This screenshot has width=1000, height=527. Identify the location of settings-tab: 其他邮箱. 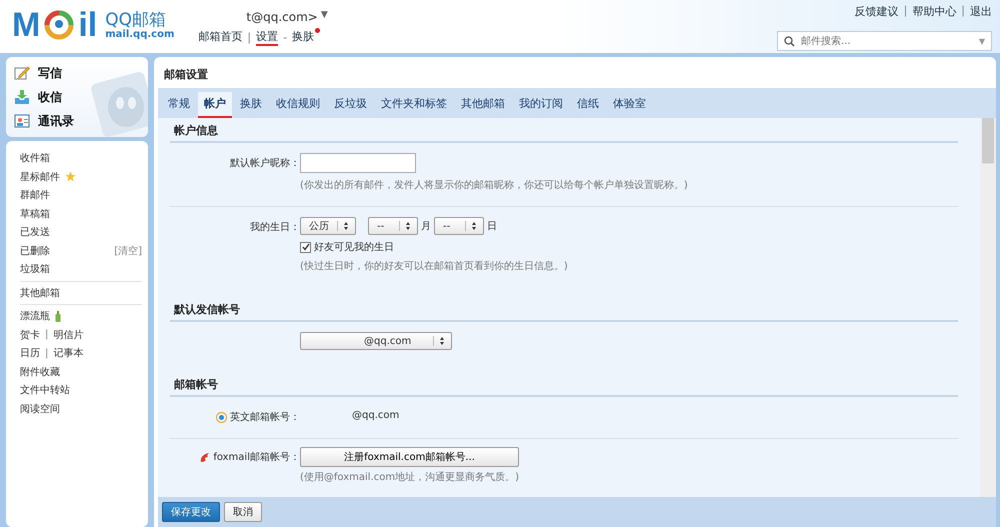
(483, 105).